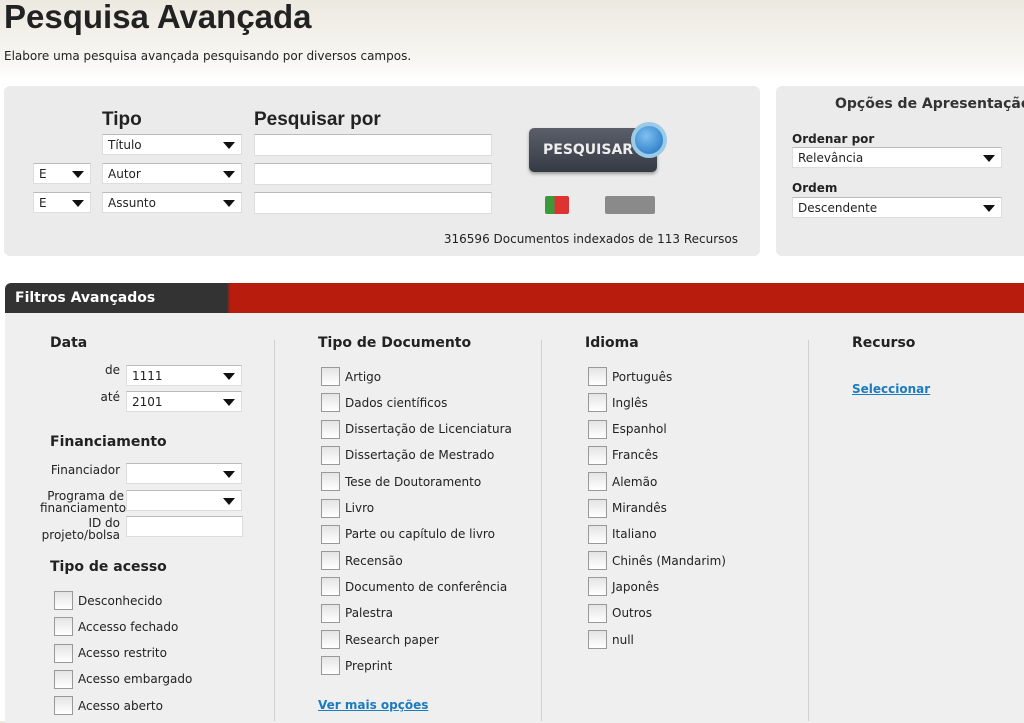 The height and width of the screenshot is (723, 1024). What do you see at coordinates (396, 402) in the screenshot?
I see `checkbox-label: Dados científicos` at bounding box center [396, 402].